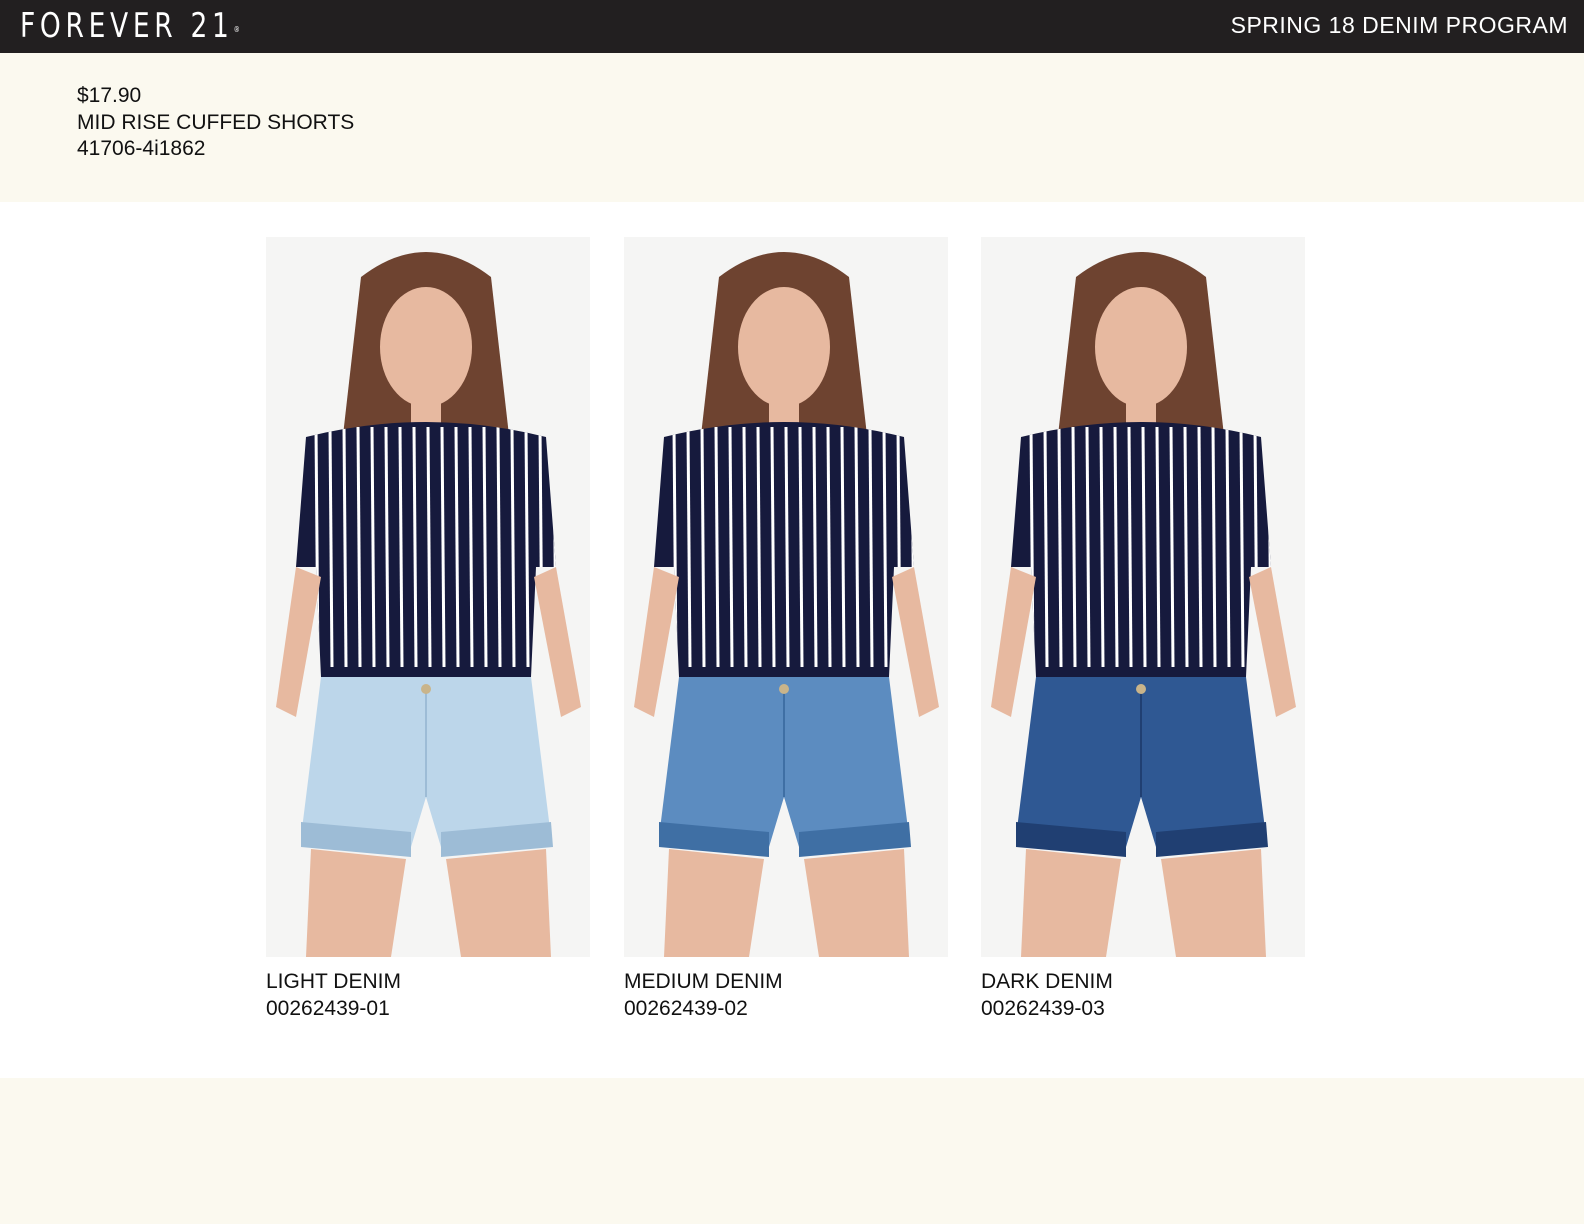 This screenshot has height=1224, width=1584. Describe the element at coordinates (109, 95) in the screenshot. I see `product-price: $17.90` at that location.